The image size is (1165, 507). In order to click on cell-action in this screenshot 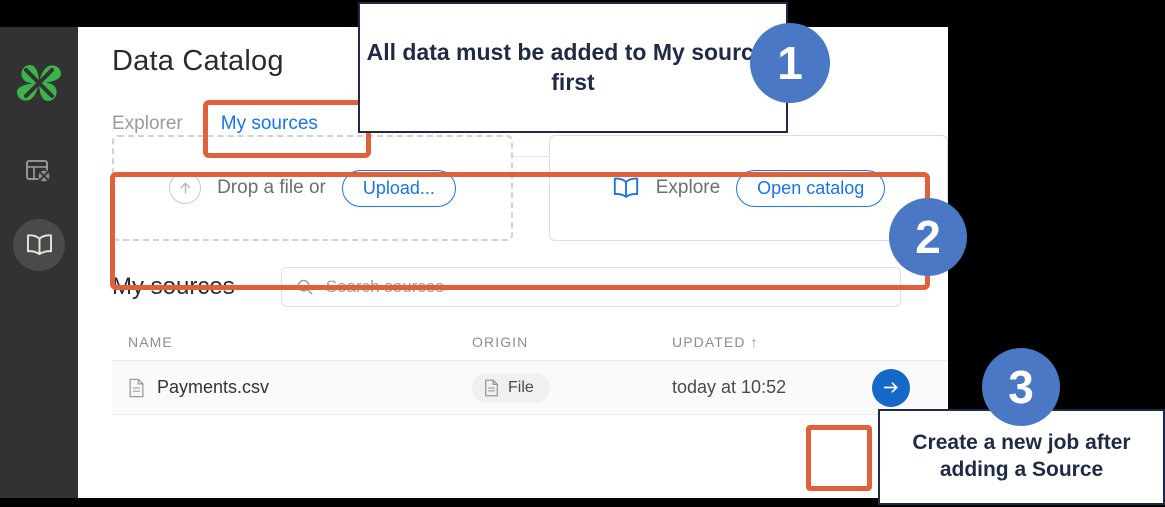, I will do `click(910, 387)`.